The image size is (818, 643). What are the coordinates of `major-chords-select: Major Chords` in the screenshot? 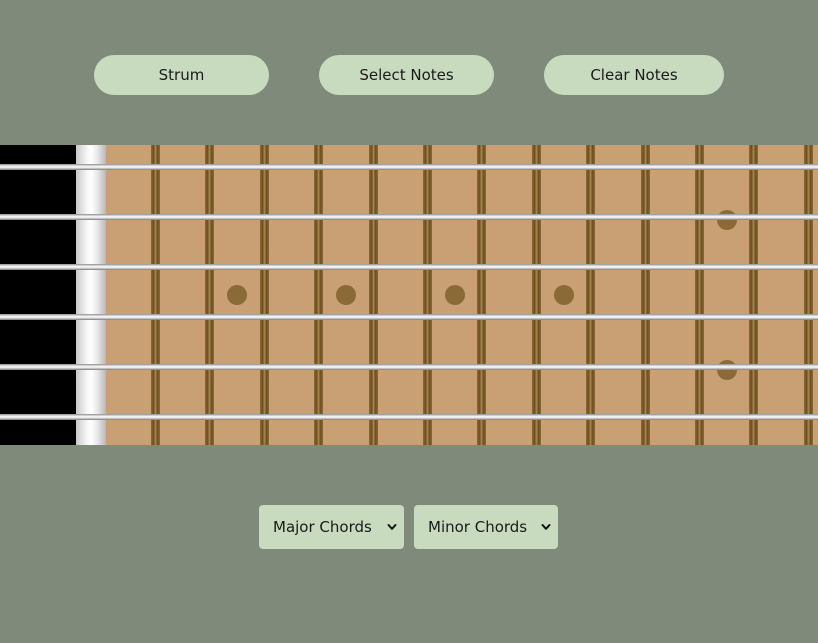 It's located at (331, 527).